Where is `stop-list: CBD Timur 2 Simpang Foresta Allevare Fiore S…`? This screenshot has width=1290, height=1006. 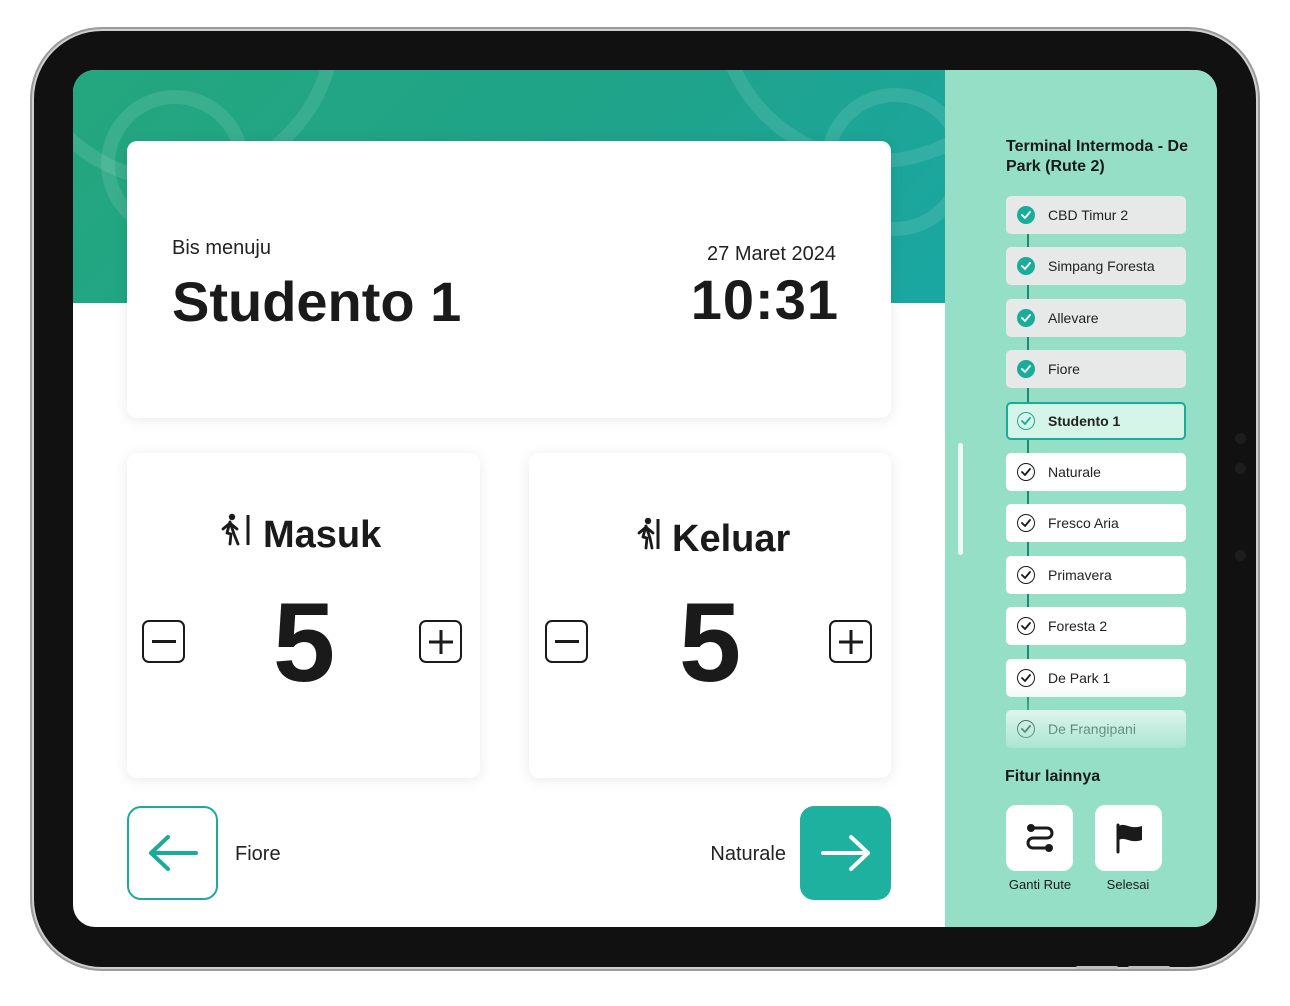 stop-list: CBD Timur 2 Simpang Foresta Allevare Fiore S… is located at coordinates (1096, 476).